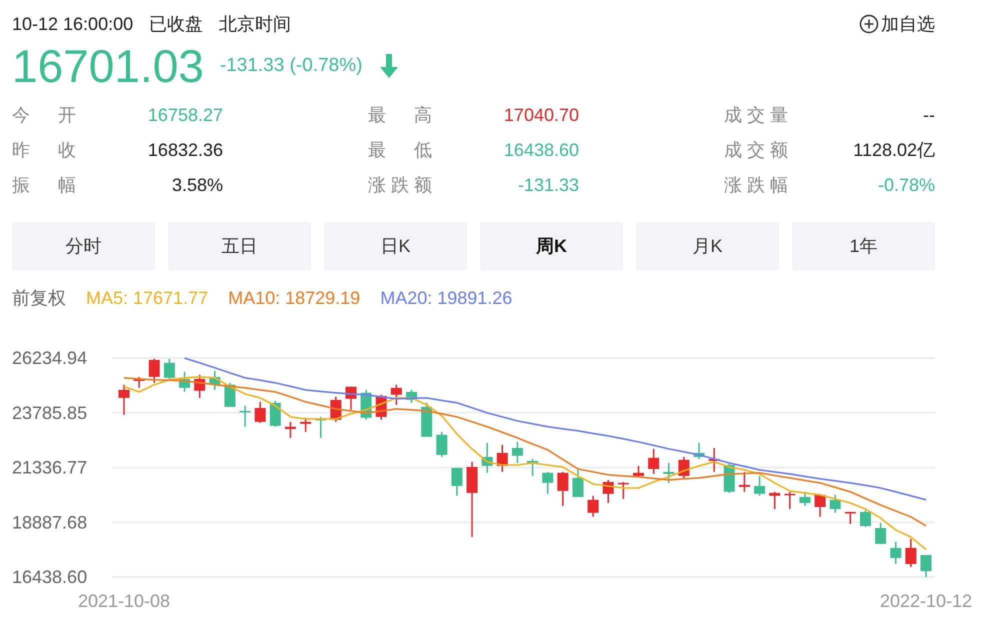  Describe the element at coordinates (541, 150) in the screenshot. I see `stat-value: 16438.60` at that location.